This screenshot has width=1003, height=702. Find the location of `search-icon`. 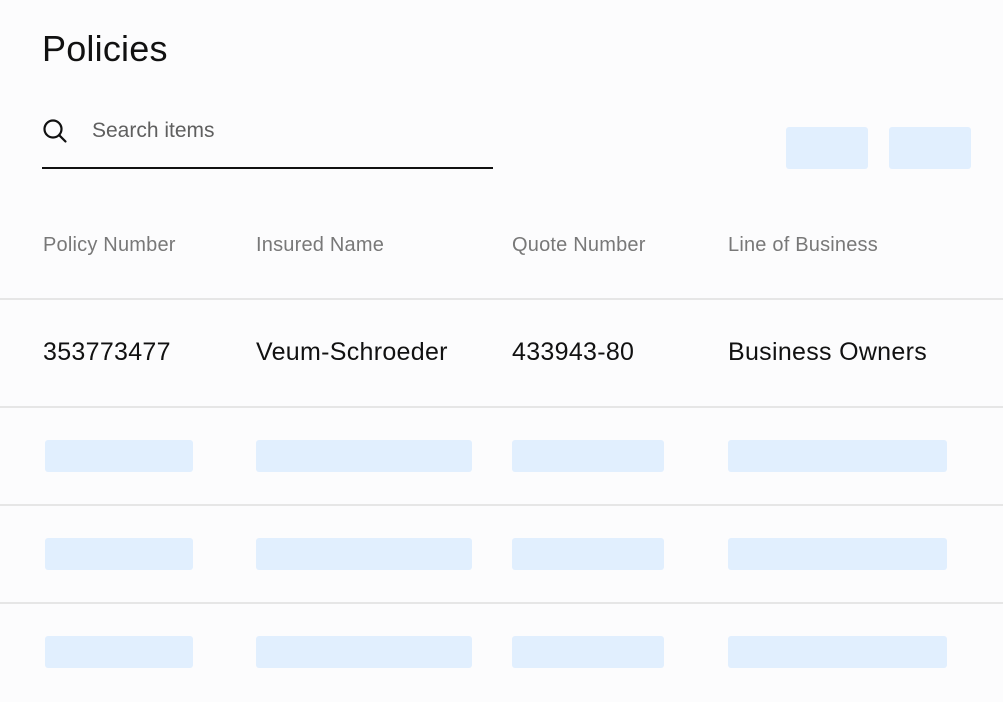

search-icon is located at coordinates (55, 131).